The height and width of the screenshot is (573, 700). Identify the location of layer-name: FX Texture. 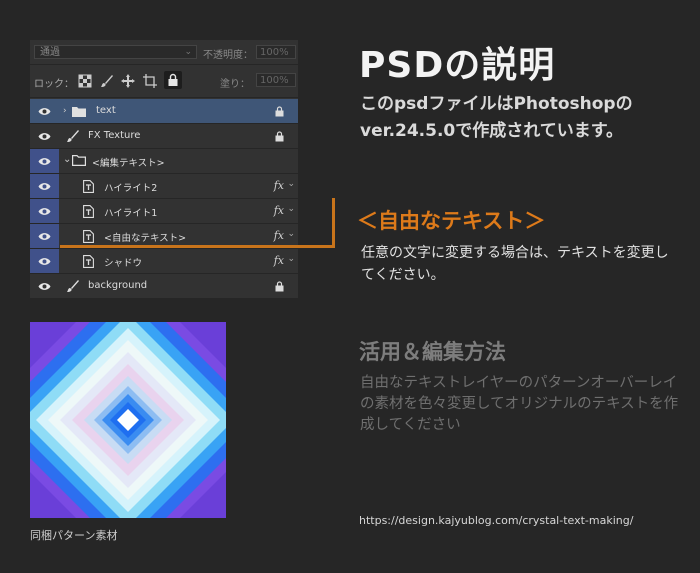
(114, 135).